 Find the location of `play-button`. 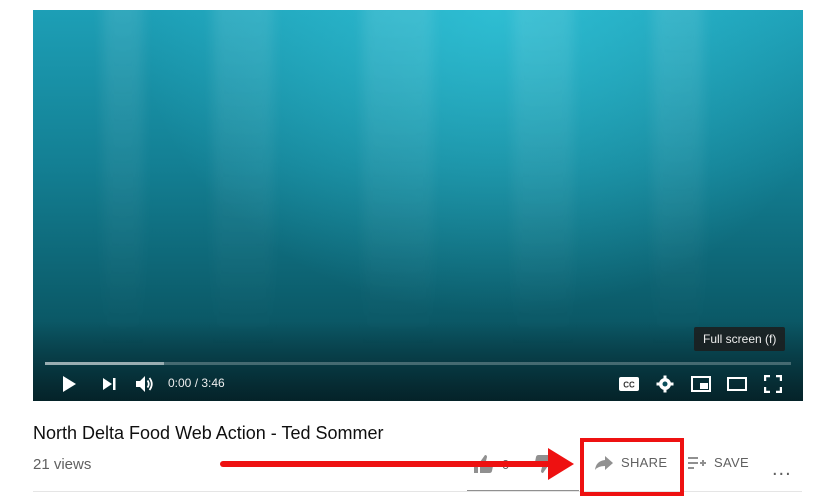

play-button is located at coordinates (69, 384).